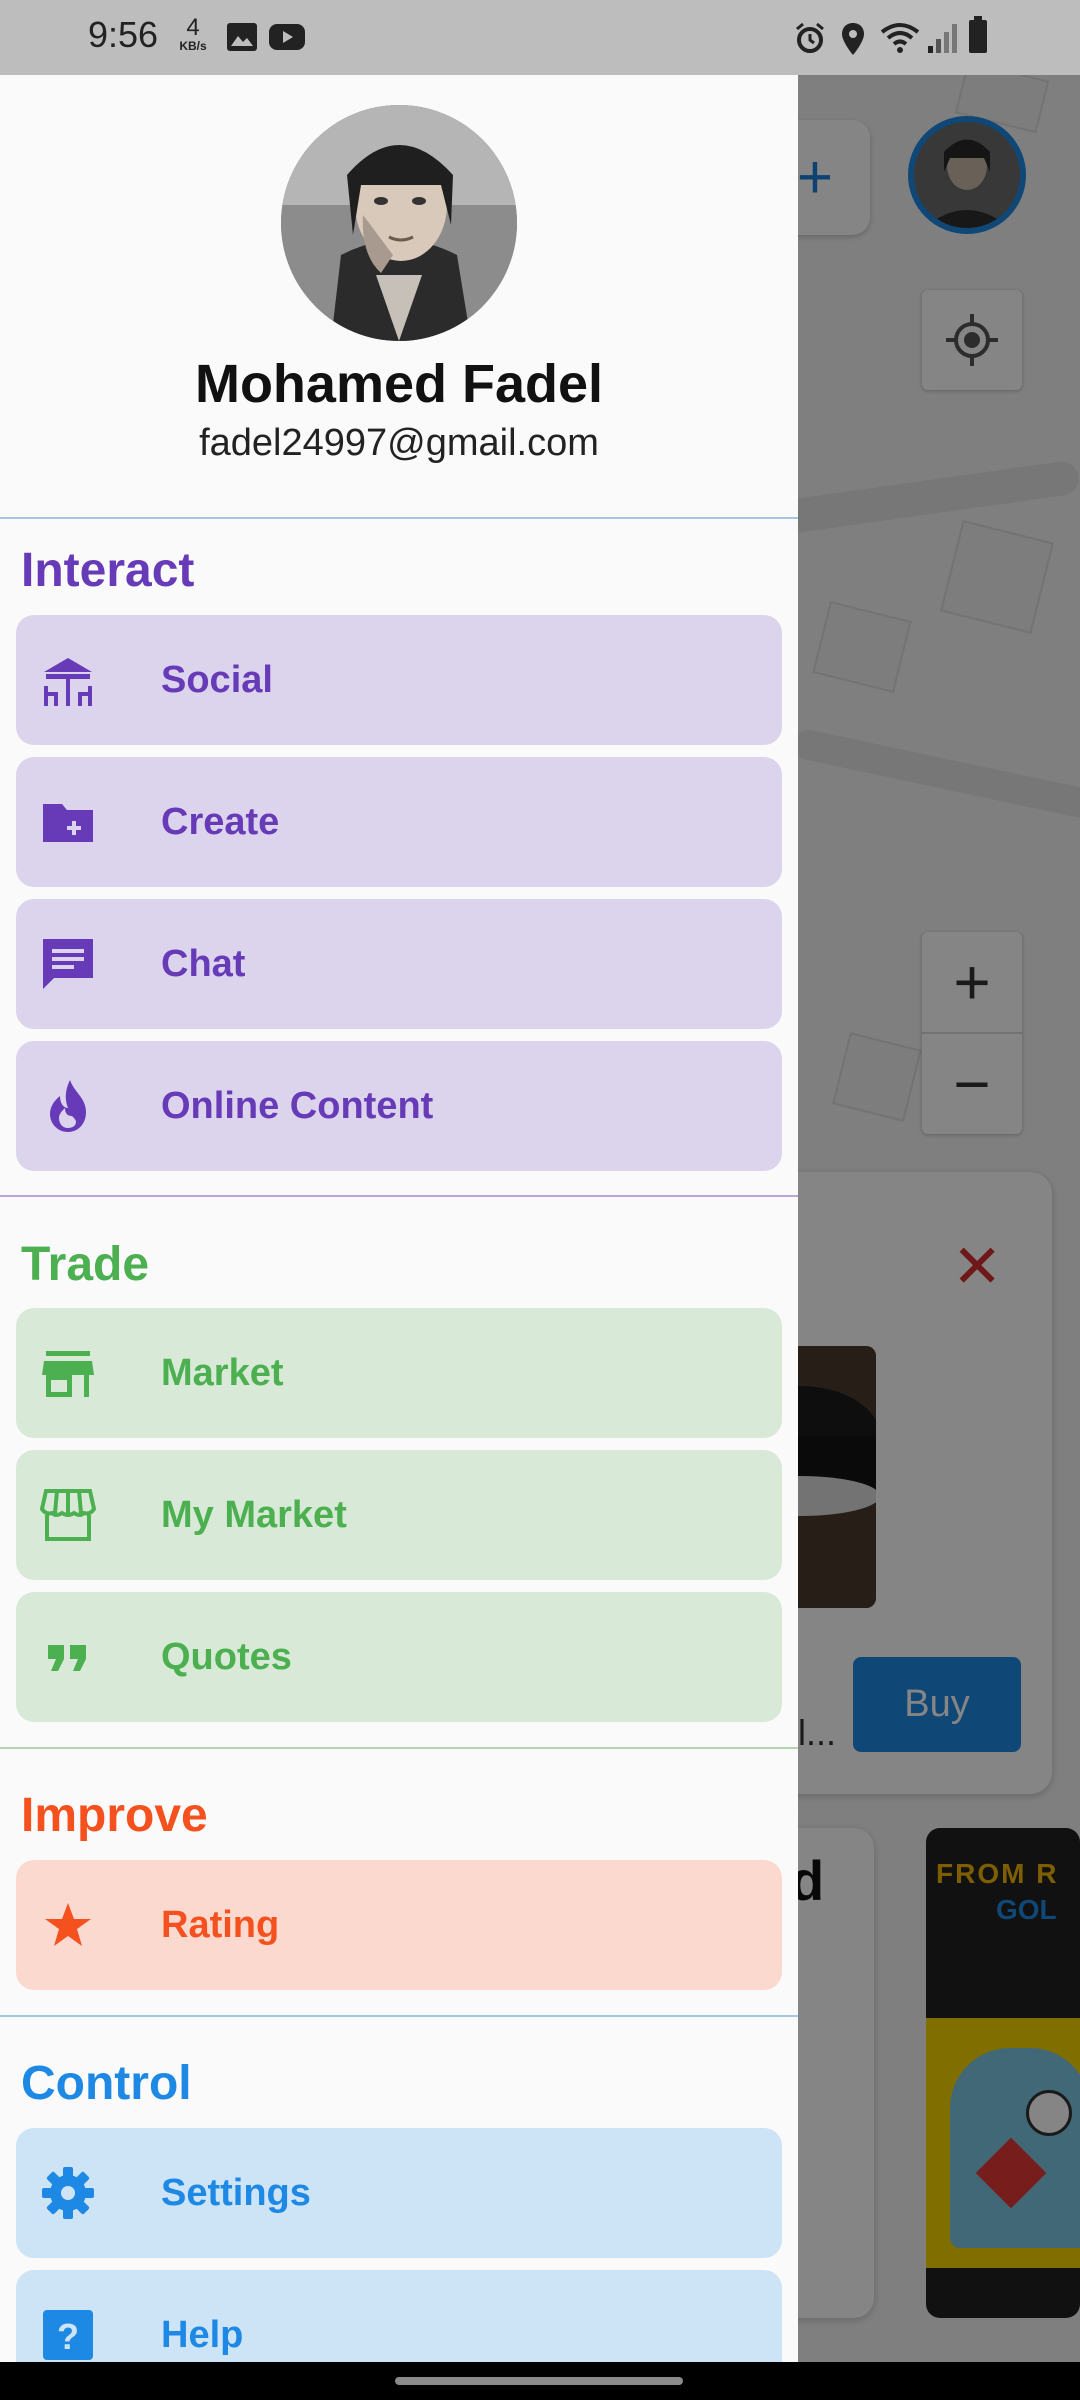 Image resolution: width=1080 pixels, height=2400 pixels. I want to click on profile-name: Mohamed Fadel, so click(399, 384).